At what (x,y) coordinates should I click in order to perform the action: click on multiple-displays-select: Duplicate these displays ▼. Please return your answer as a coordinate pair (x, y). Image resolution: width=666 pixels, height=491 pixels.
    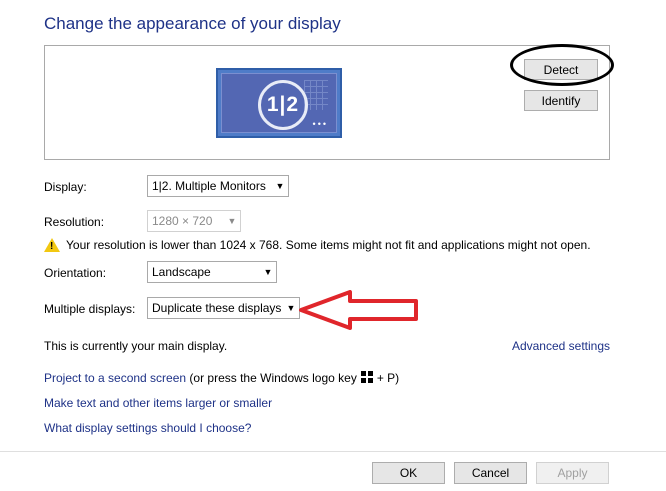
    Looking at the image, I should click on (223, 308).